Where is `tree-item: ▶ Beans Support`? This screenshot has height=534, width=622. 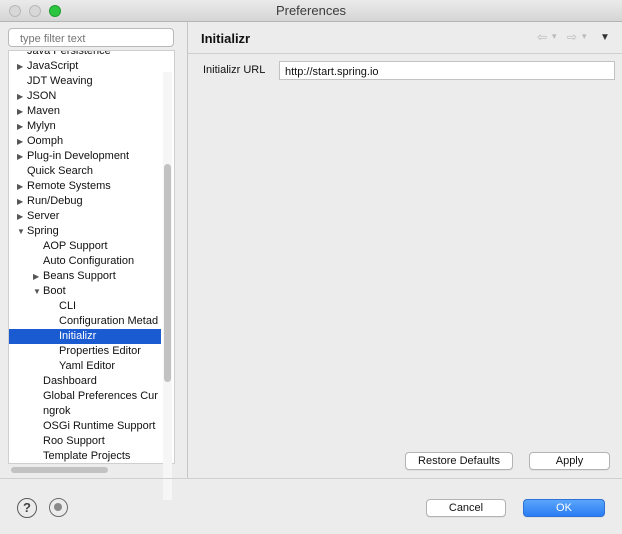 tree-item: ▶ Beans Support is located at coordinates (85, 276).